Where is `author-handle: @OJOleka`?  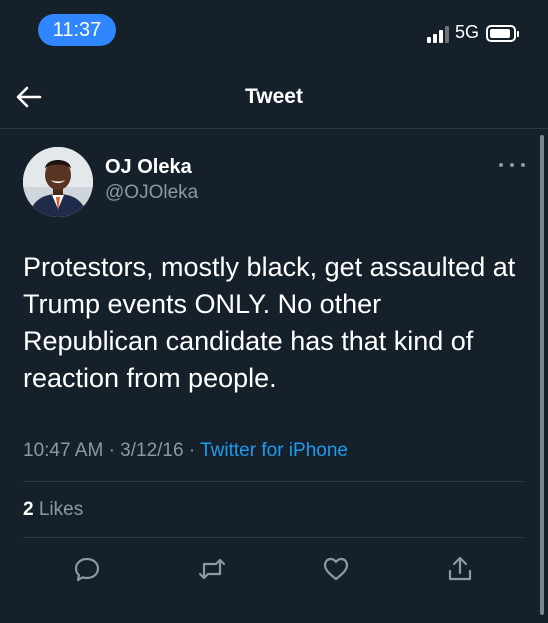 author-handle: @OJOleka is located at coordinates (151, 193).